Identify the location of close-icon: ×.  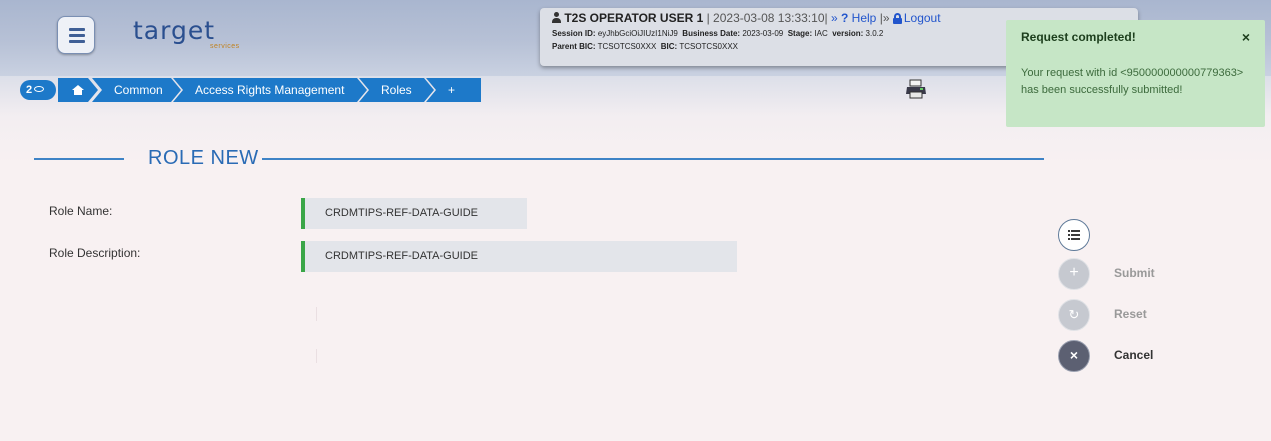
(1246, 37).